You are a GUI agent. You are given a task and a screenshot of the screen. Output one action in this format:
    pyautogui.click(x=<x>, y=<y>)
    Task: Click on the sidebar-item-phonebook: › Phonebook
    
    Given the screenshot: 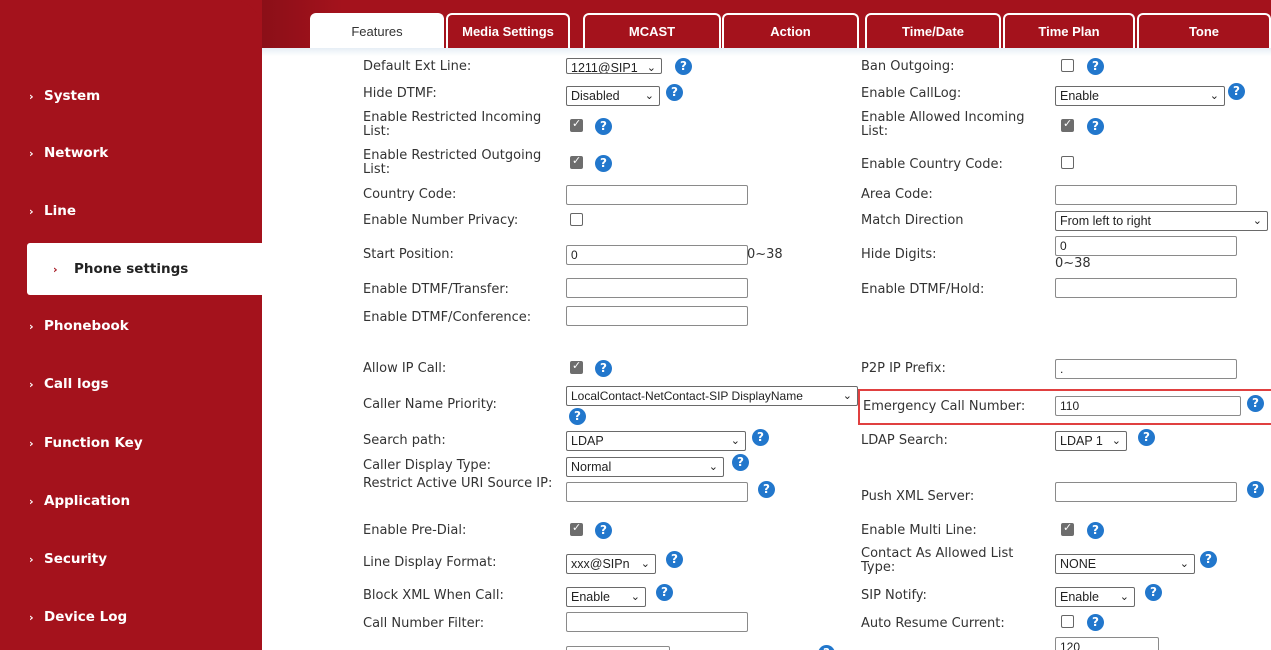 What is the action you would take?
    pyautogui.click(x=131, y=326)
    